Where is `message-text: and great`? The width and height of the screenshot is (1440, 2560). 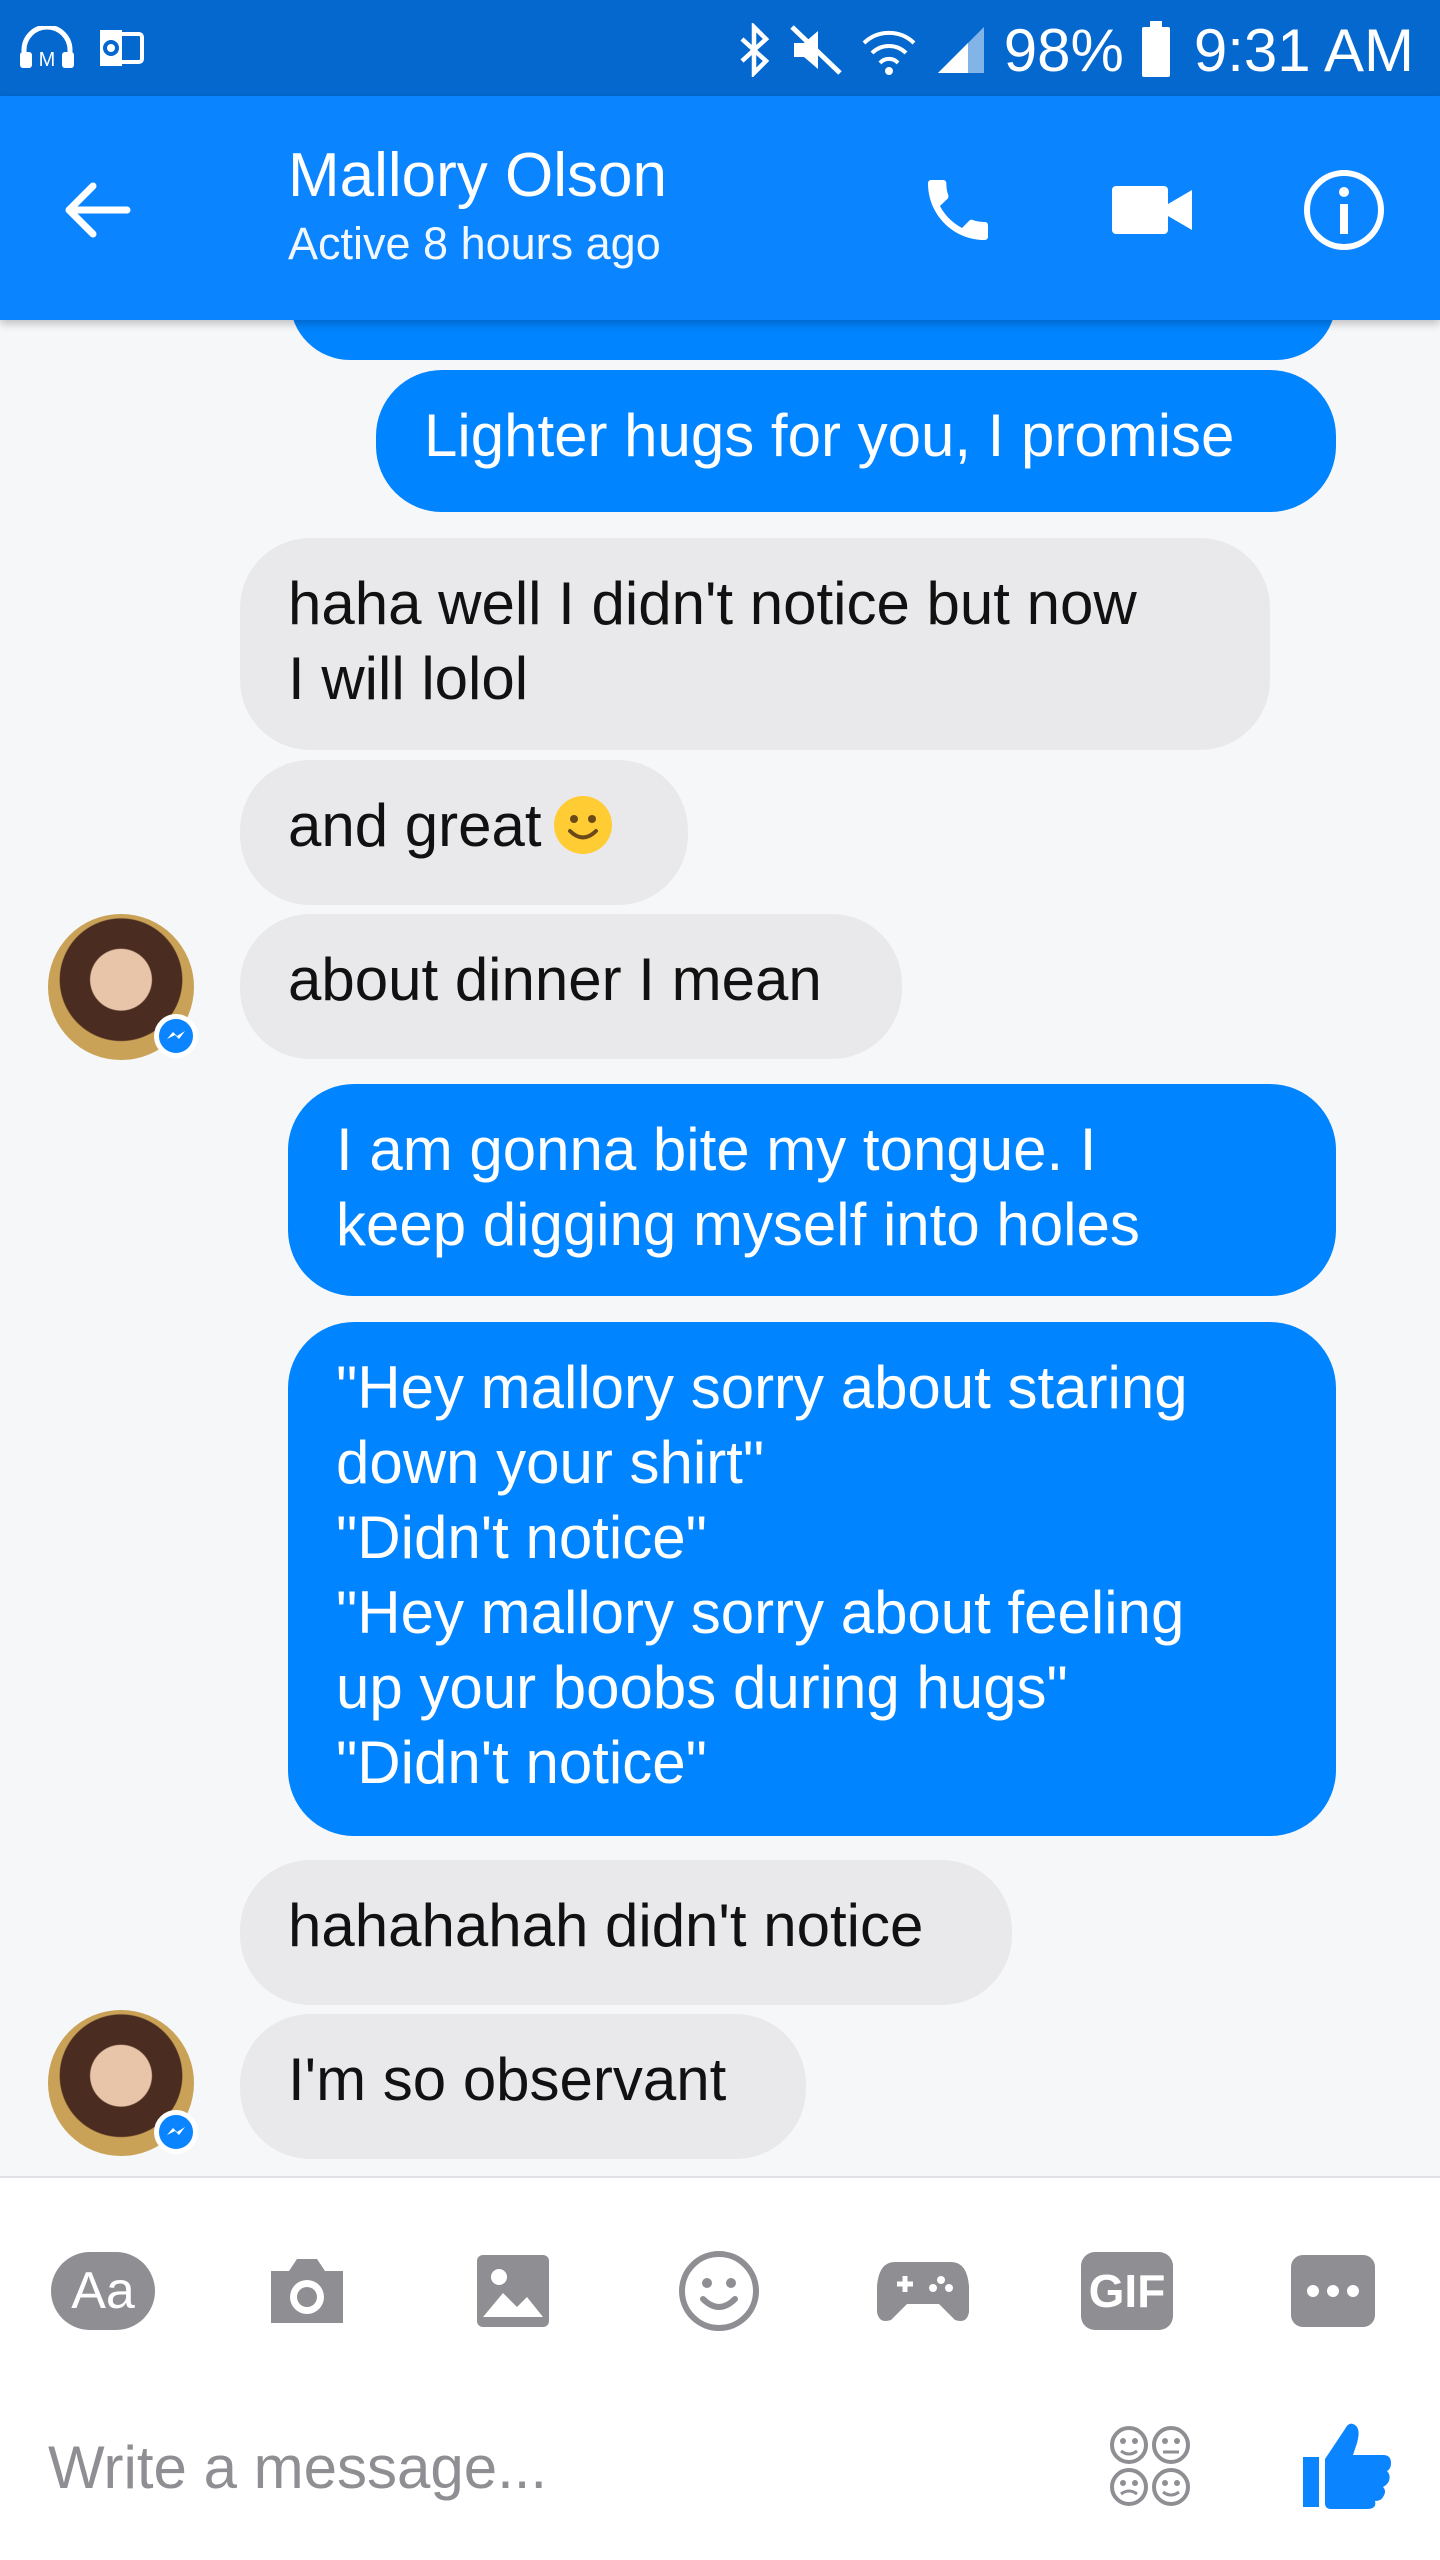 message-text: and great is located at coordinates (415, 825).